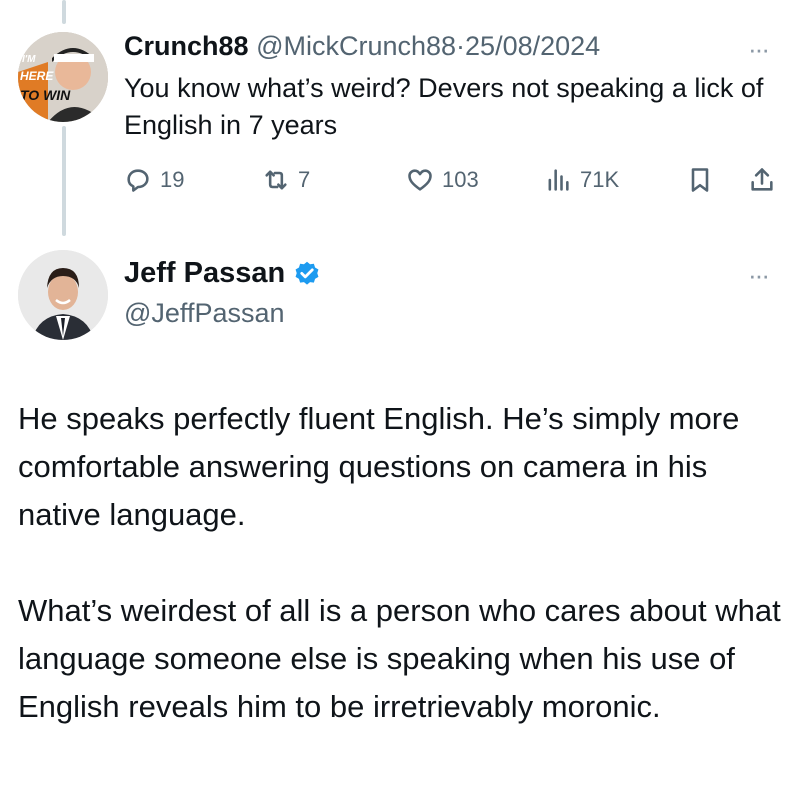  What do you see at coordinates (558, 180) in the screenshot?
I see `views-icon` at bounding box center [558, 180].